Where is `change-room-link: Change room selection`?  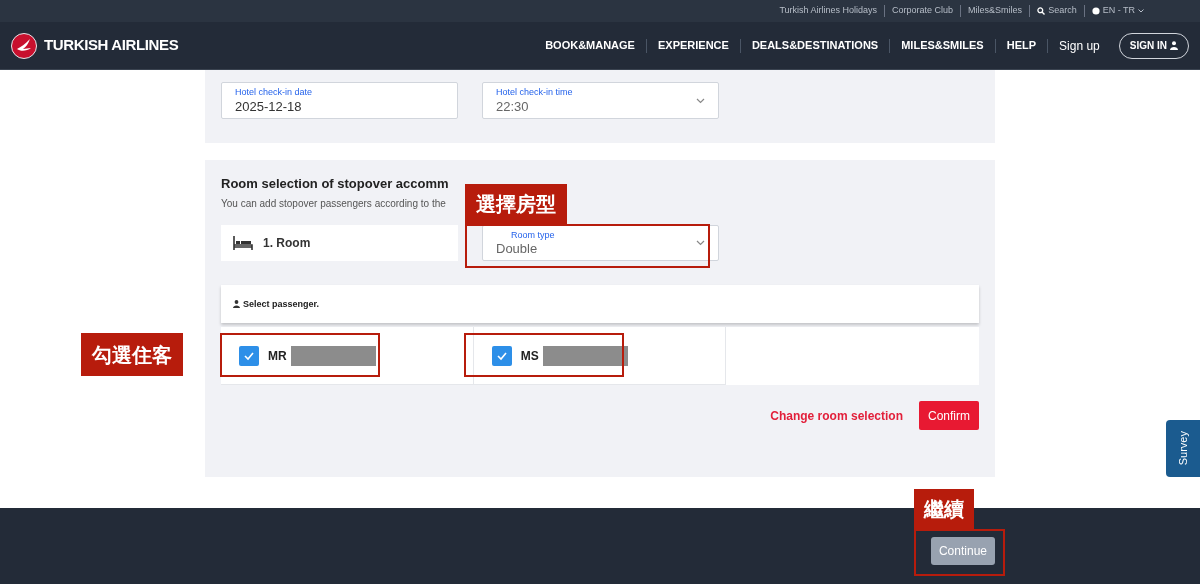
change-room-link: Change room selection is located at coordinates (836, 415).